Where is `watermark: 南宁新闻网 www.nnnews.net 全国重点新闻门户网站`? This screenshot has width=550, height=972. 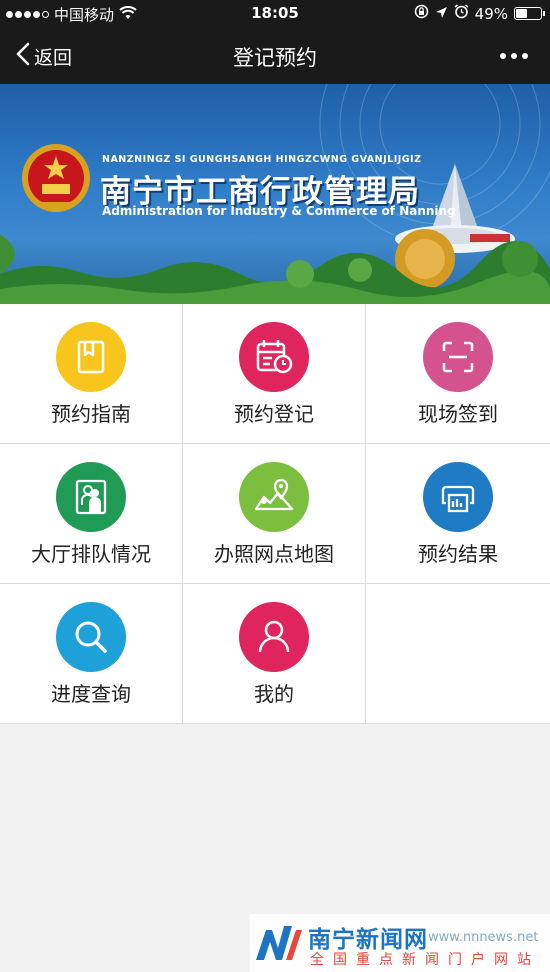 watermark: 南宁新闻网 www.nnnews.net 全国重点新闻门户网站 is located at coordinates (400, 943).